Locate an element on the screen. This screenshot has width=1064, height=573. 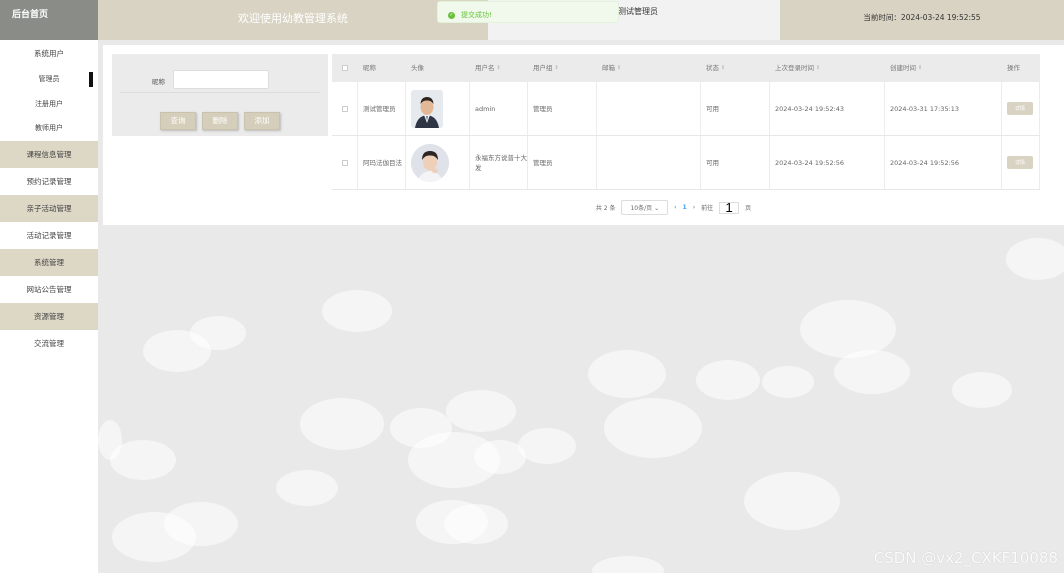
col-username: 用户名 ⇕ is located at coordinates (499, 68).